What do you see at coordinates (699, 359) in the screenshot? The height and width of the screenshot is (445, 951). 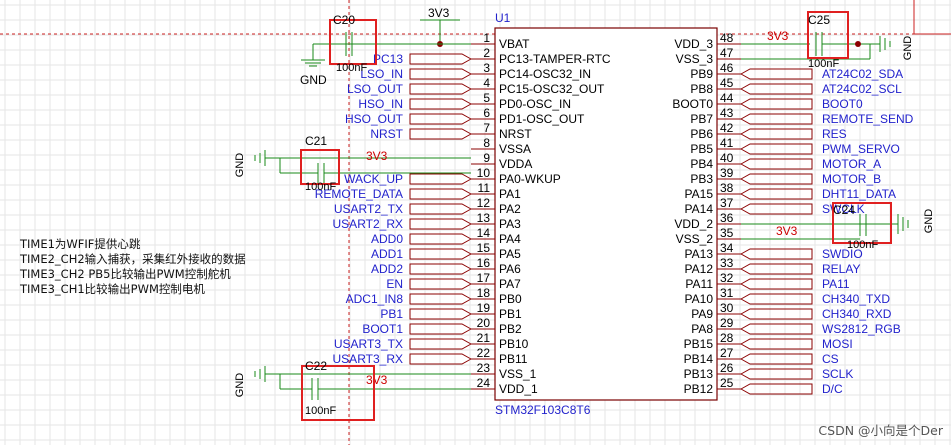 I see `pin-name: PB14` at bounding box center [699, 359].